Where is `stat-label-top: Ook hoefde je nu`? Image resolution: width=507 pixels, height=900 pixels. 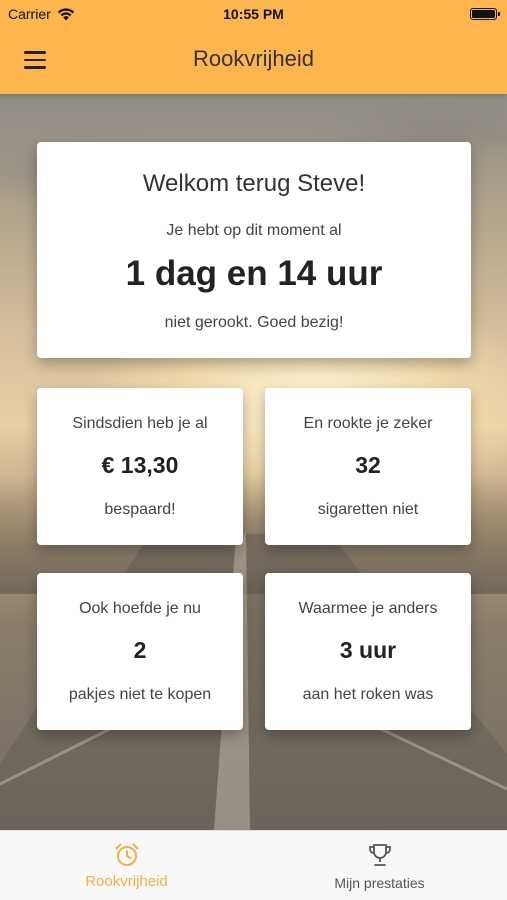 stat-label-top: Ook hoefde je nu is located at coordinates (140, 608).